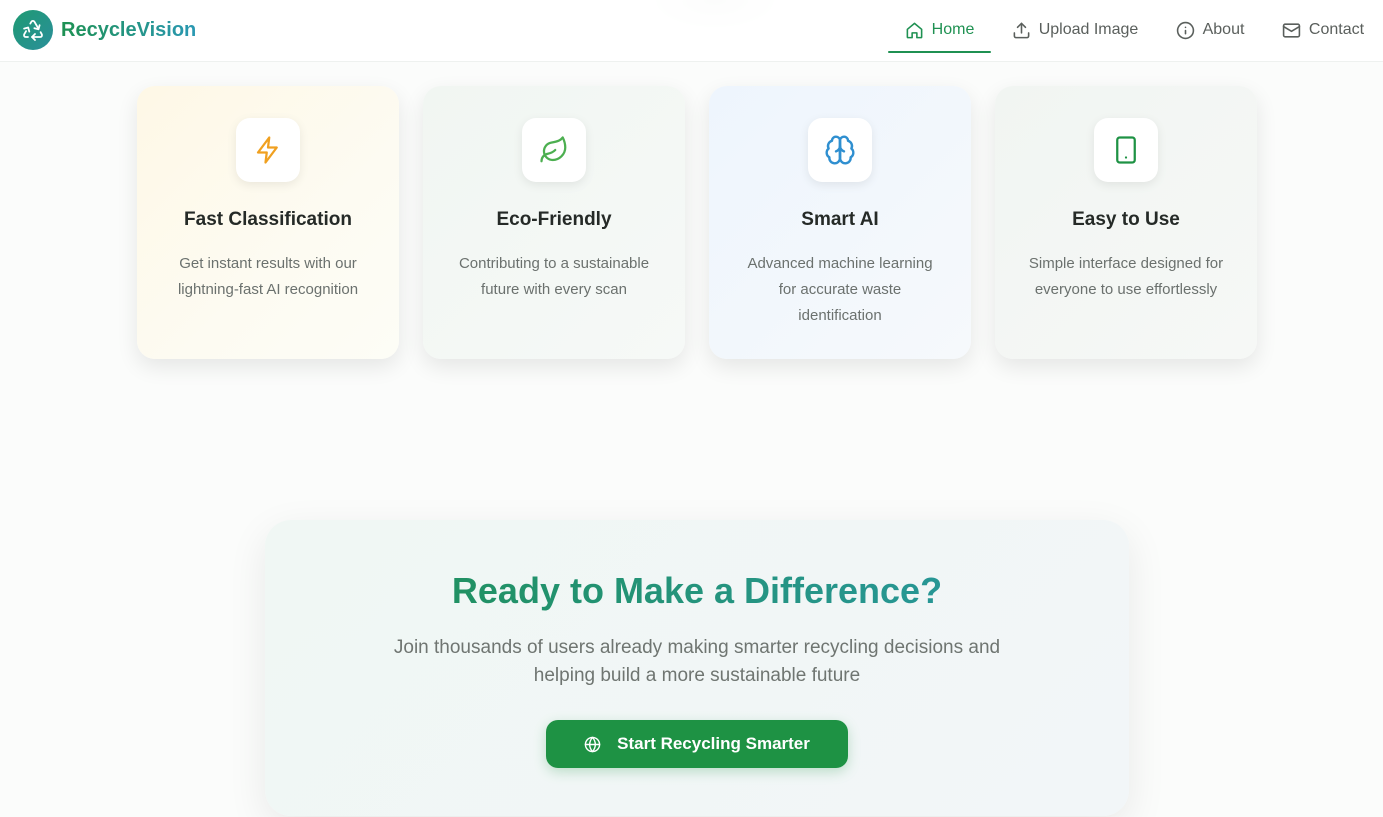  I want to click on nav-upload-image: Upload Image, so click(1075, 30).